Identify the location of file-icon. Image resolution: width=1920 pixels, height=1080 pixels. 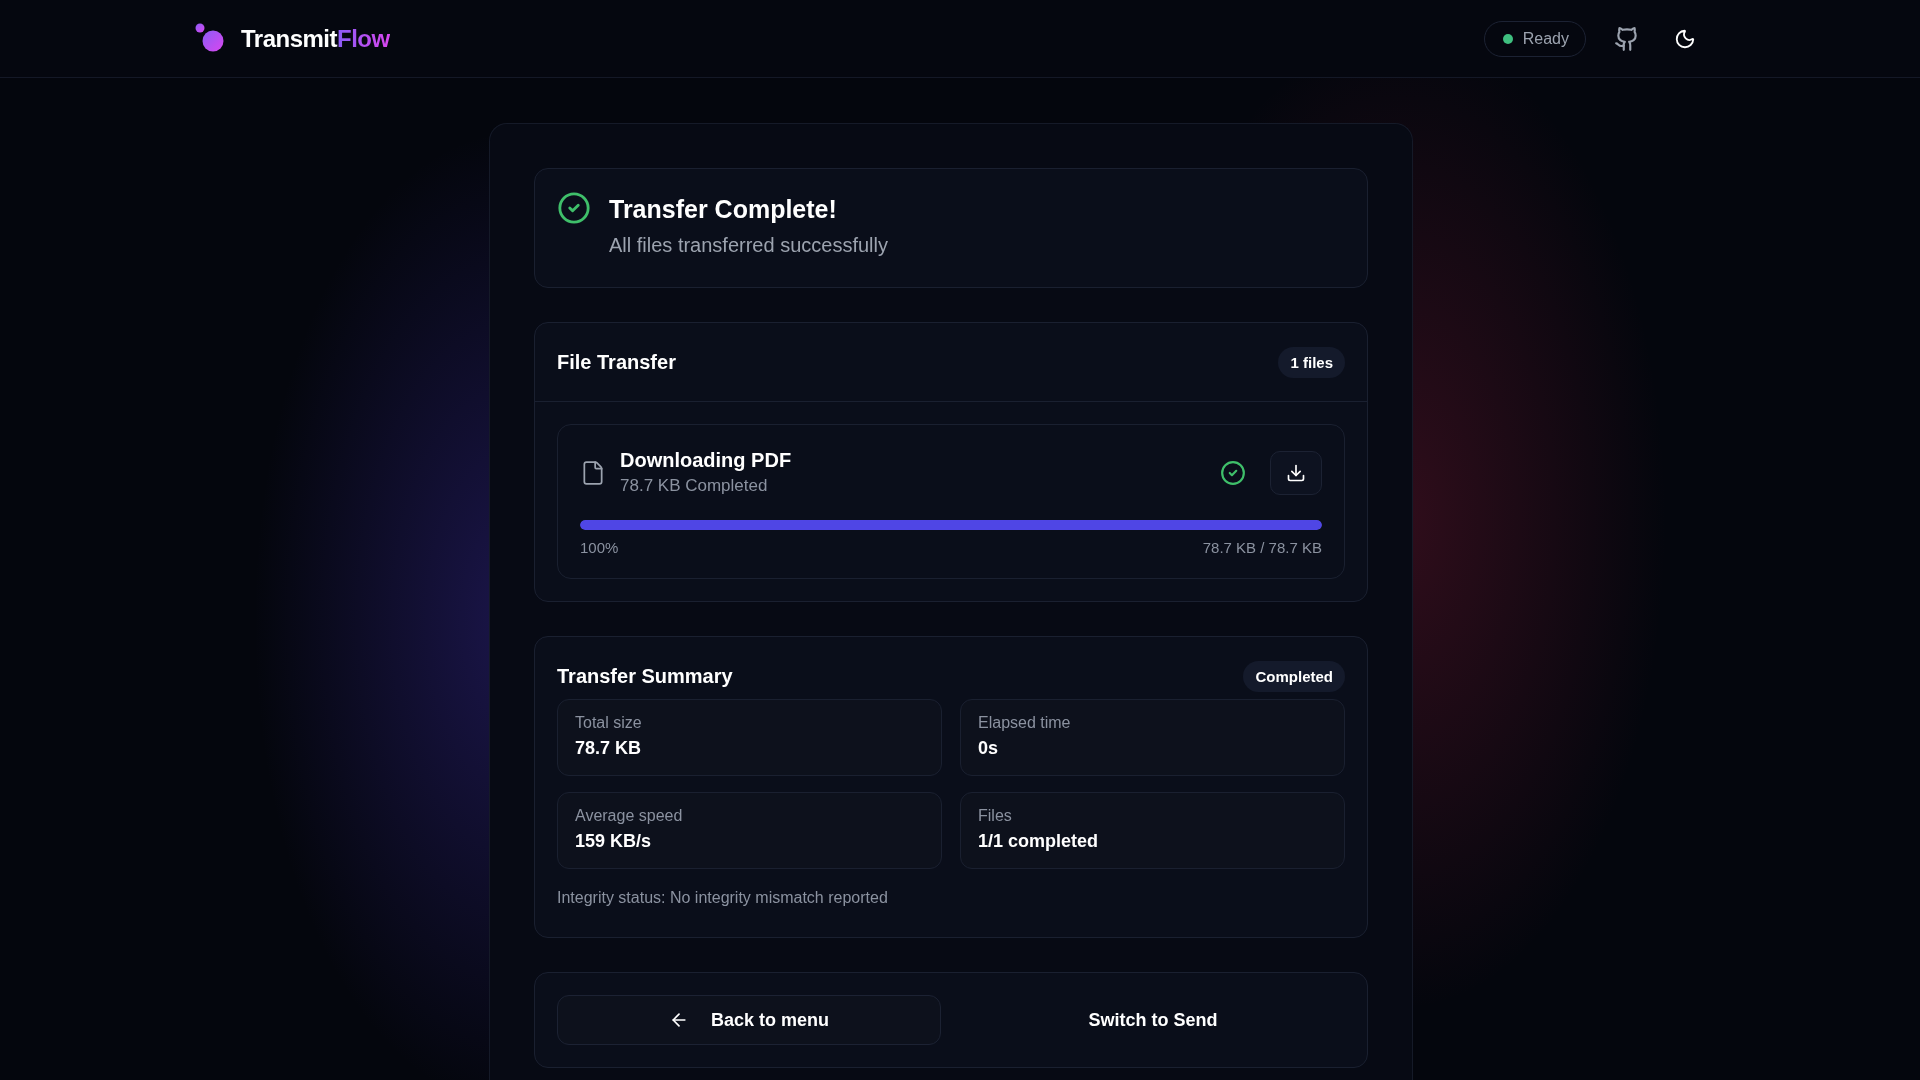
(593, 472).